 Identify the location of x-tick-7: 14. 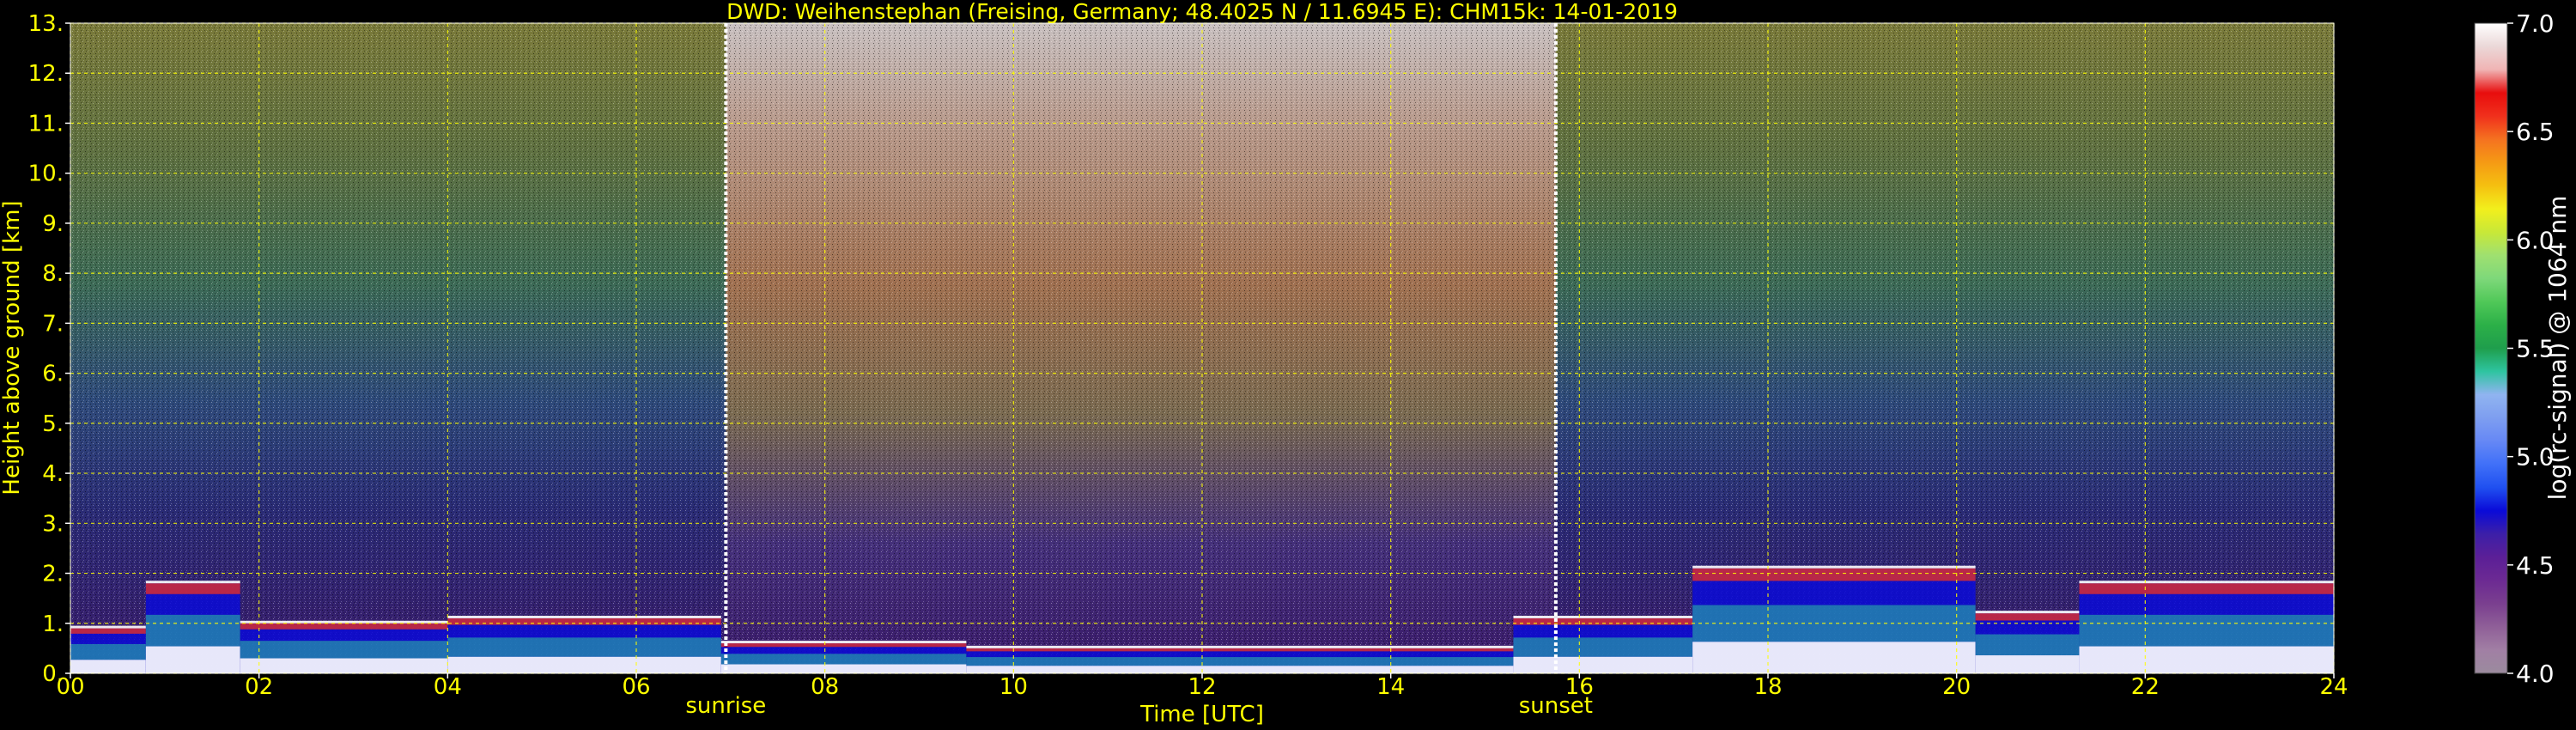
(1390, 687).